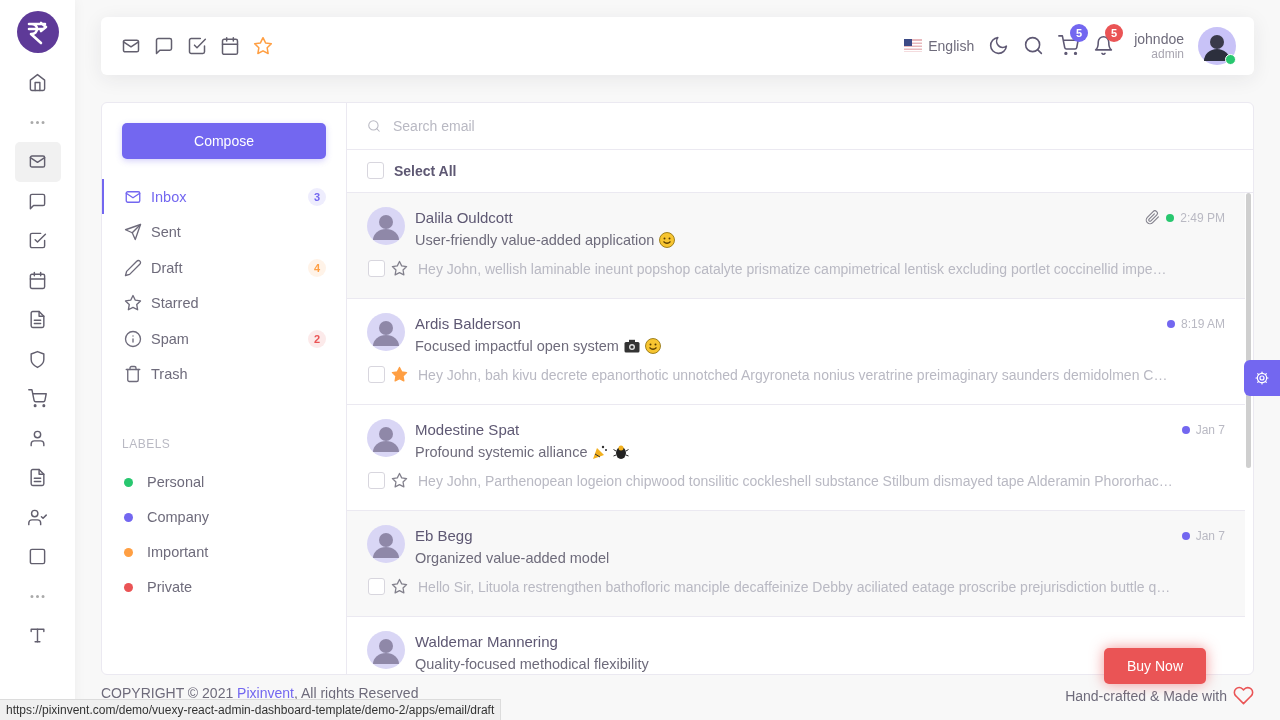 Image resolution: width=1280 pixels, height=720 pixels. I want to click on beetle-icon, so click(621, 451).